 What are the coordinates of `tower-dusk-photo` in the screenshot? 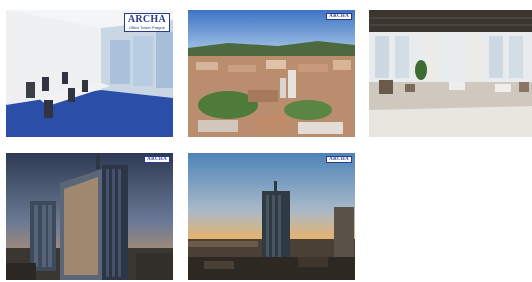 It's located at (89, 216).